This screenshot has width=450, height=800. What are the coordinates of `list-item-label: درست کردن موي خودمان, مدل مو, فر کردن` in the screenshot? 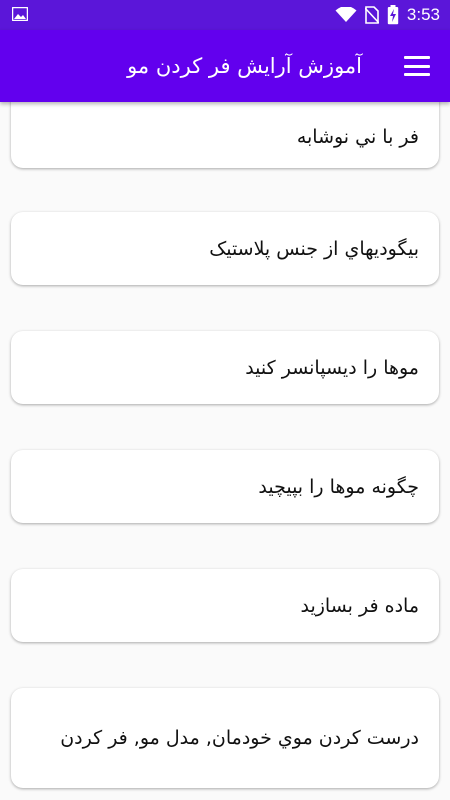 It's located at (239, 738).